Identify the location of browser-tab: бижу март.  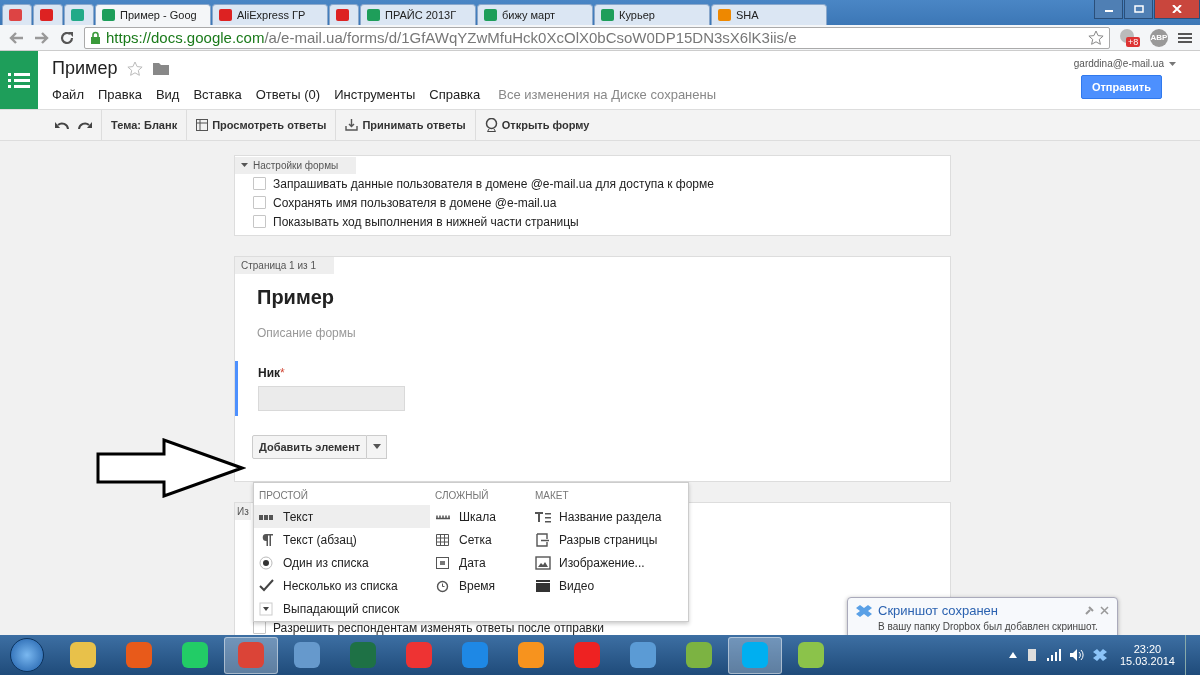
(535, 14).